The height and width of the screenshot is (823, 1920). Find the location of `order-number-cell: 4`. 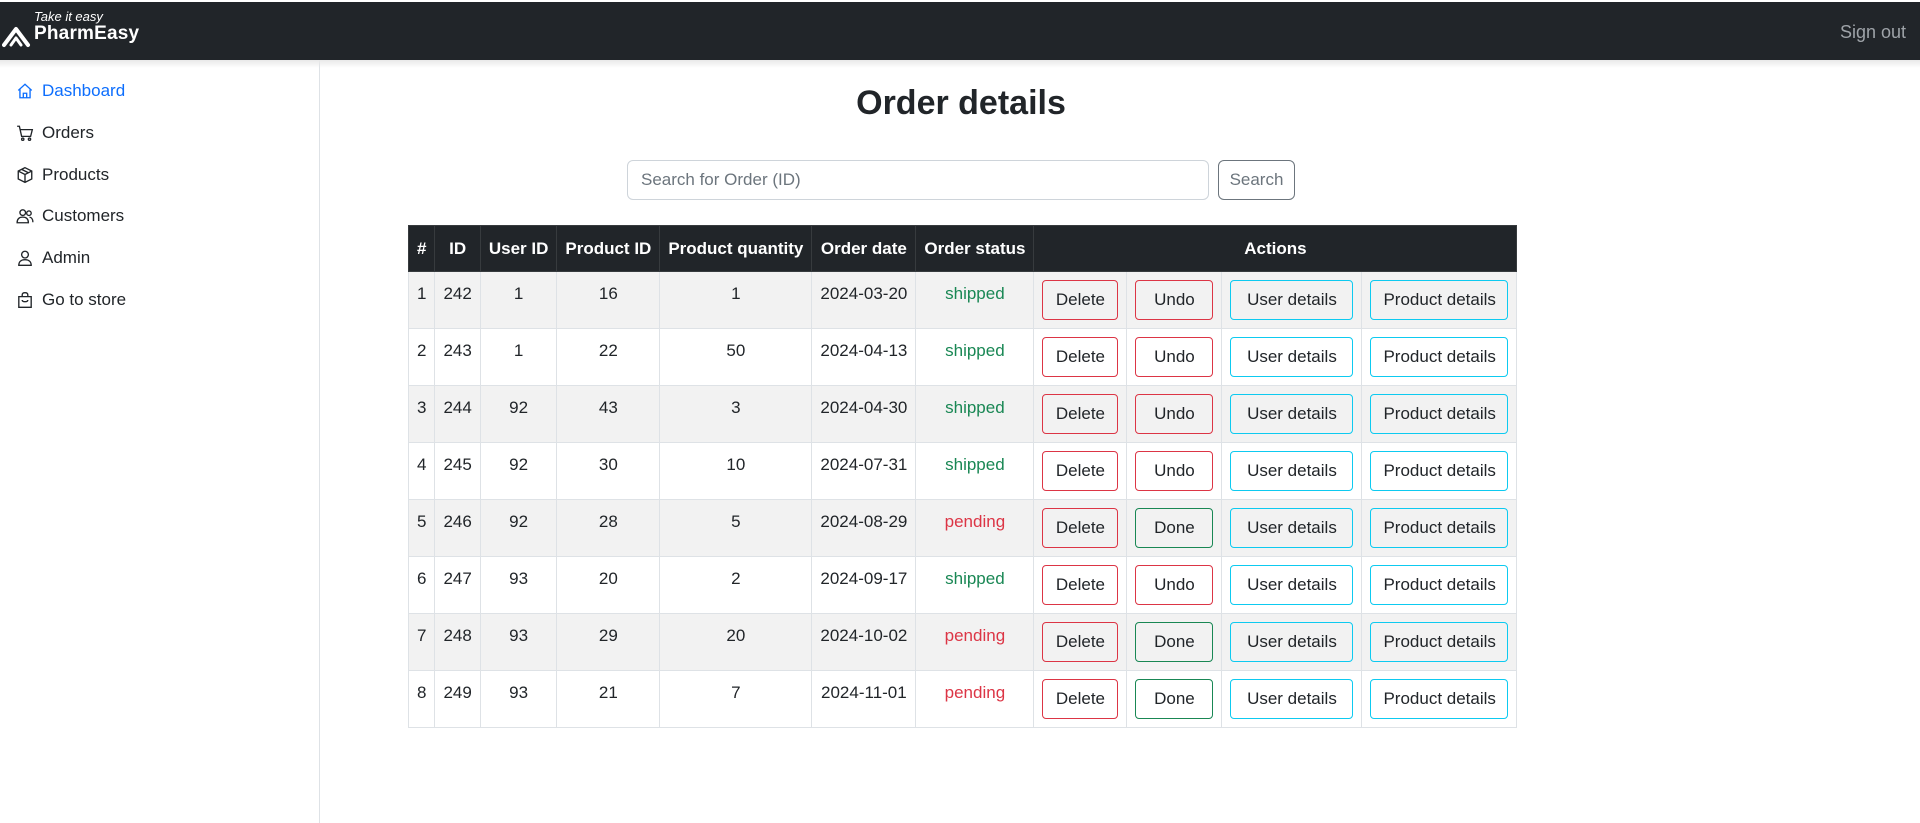

order-number-cell: 4 is located at coordinates (421, 471).